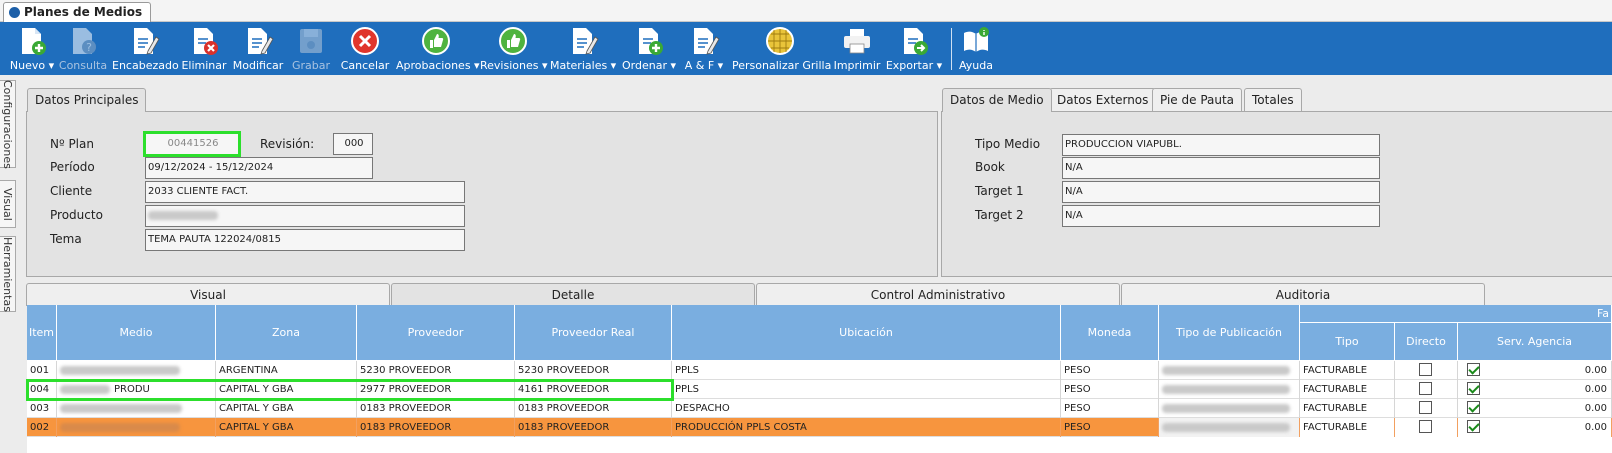 The height and width of the screenshot is (453, 1612). What do you see at coordinates (286, 389) in the screenshot?
I see `cell-zona: CAPITAL Y GBA` at bounding box center [286, 389].